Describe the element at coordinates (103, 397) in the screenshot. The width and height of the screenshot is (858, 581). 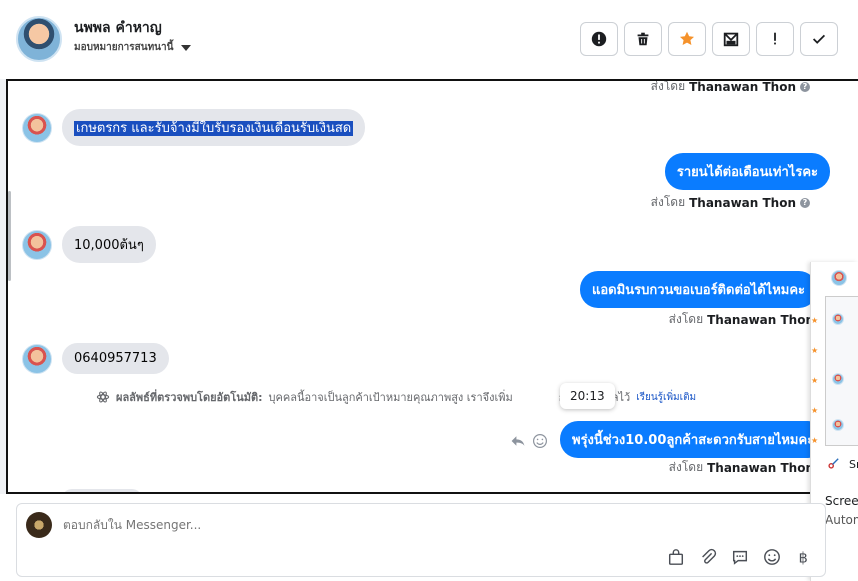
I see `atom-icon` at that location.